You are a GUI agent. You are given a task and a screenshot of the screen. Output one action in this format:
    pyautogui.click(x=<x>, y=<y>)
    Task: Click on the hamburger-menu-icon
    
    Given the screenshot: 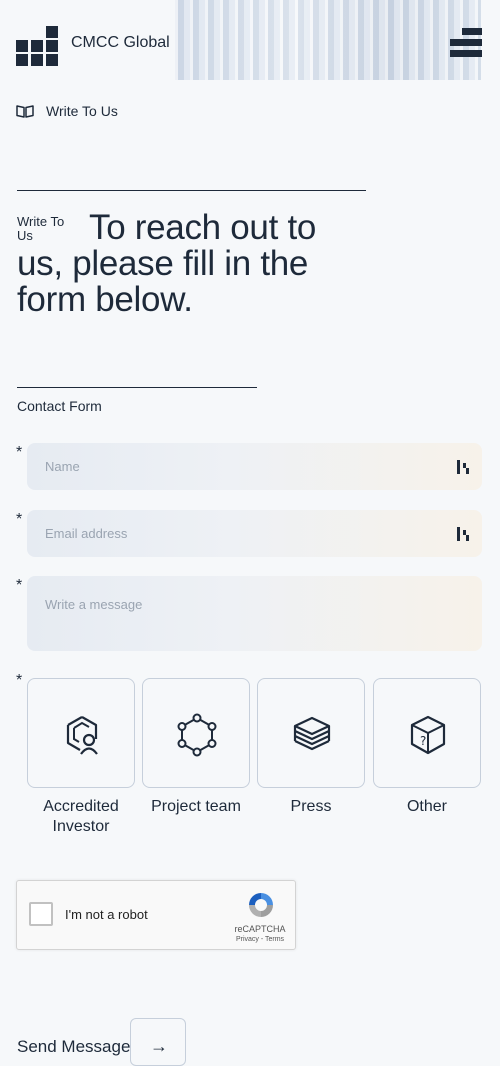 What is the action you would take?
    pyautogui.click(x=466, y=43)
    